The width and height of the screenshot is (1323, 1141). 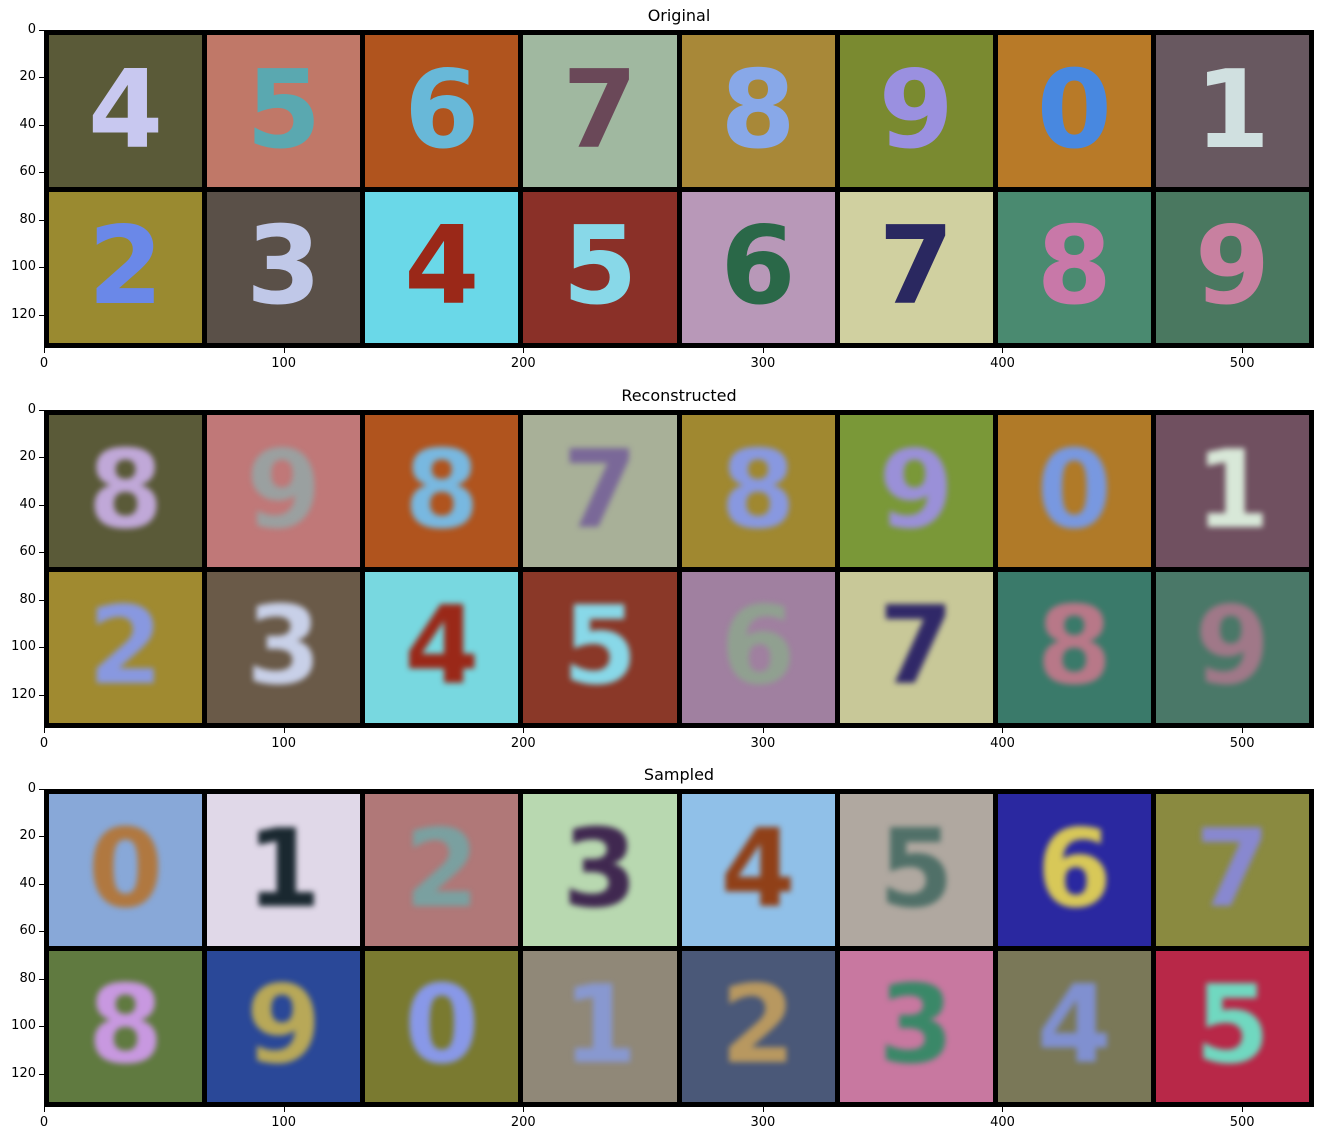 I want to click on x-tick-label: 500, so click(x=1242, y=743).